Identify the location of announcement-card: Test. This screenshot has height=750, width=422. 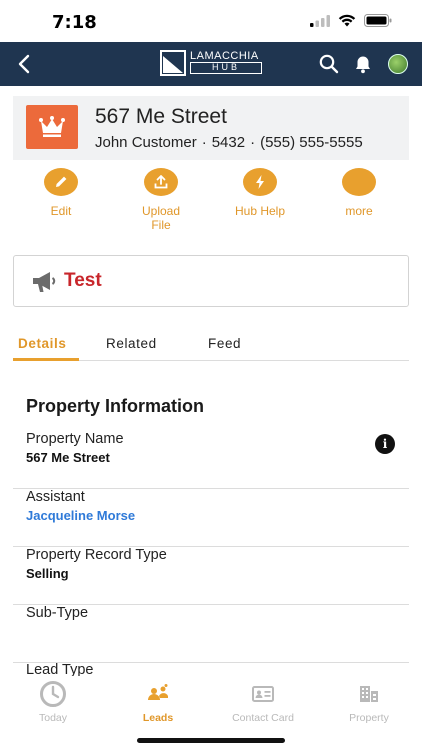
(211, 281).